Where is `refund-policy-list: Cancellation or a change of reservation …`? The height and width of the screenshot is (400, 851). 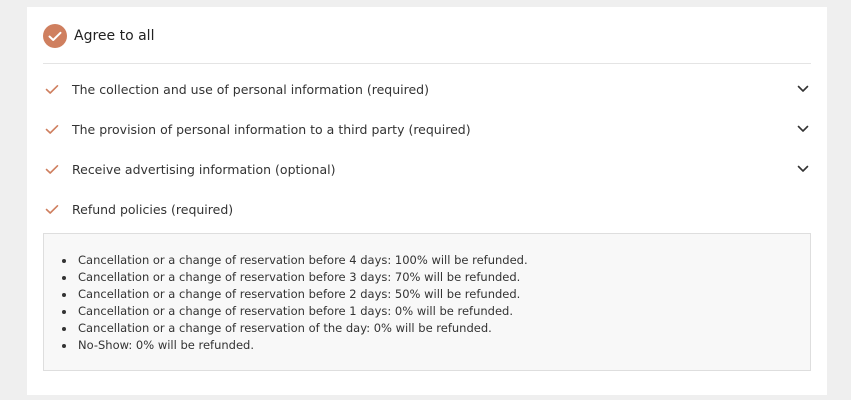 refund-policy-list: Cancellation or a change of reservation … is located at coordinates (295, 303).